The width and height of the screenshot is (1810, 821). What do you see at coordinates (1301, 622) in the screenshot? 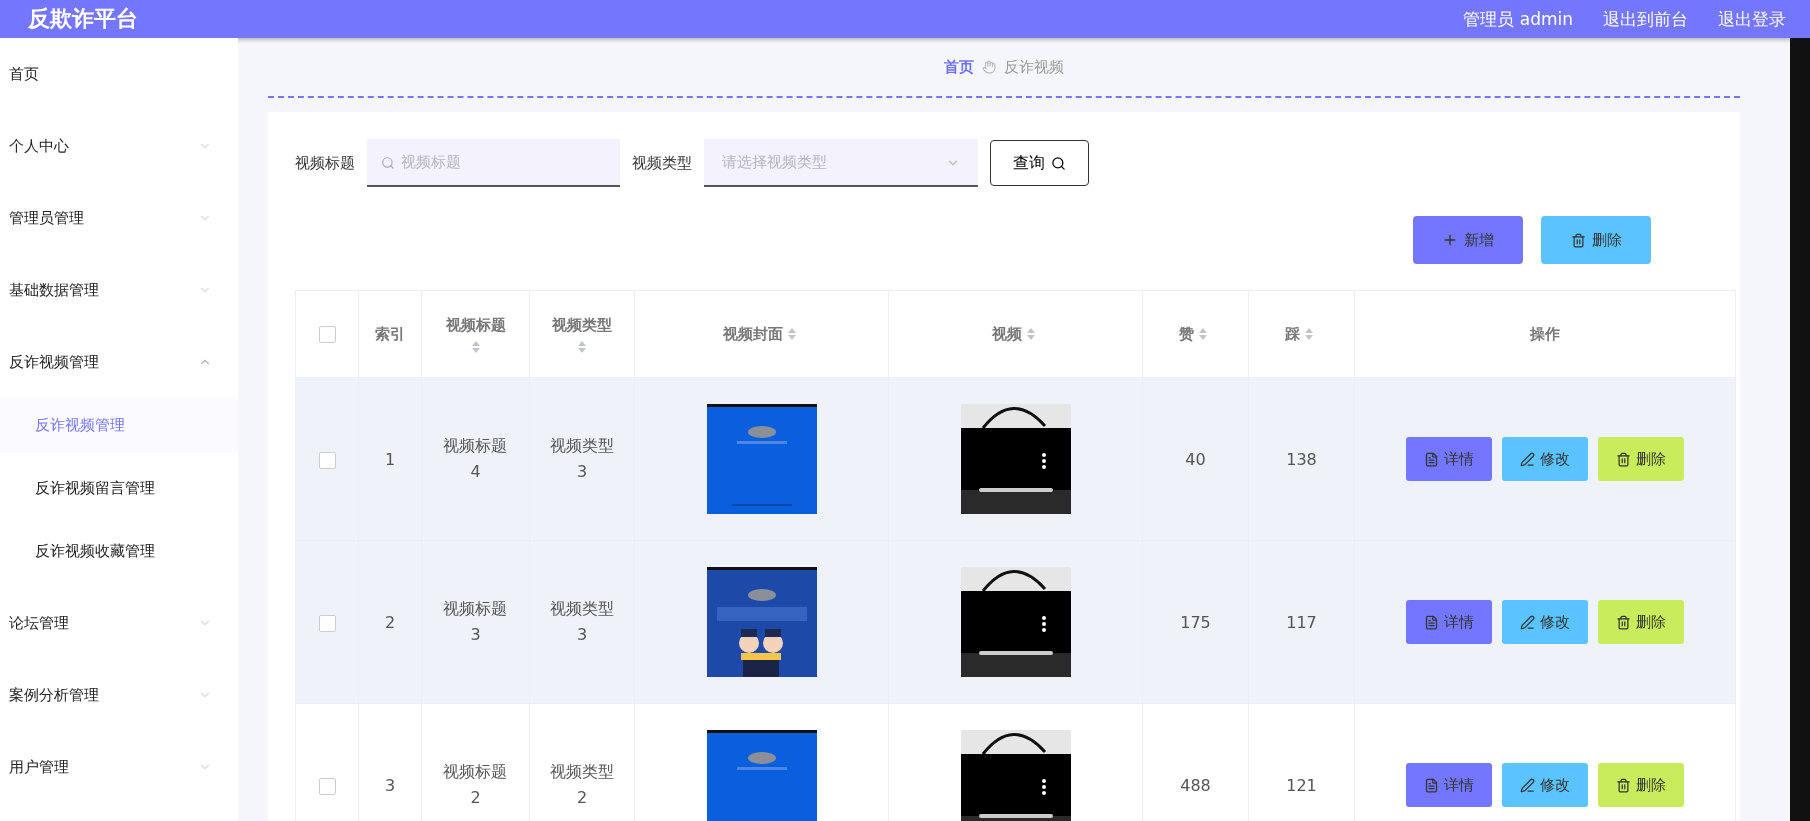
I see `table-cell: 117` at bounding box center [1301, 622].